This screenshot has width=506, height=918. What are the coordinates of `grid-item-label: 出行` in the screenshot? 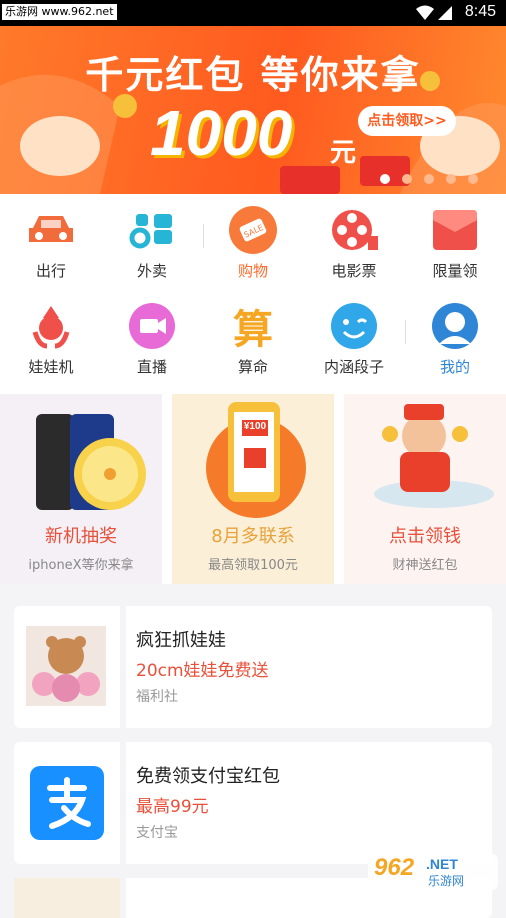 It's located at (50, 271).